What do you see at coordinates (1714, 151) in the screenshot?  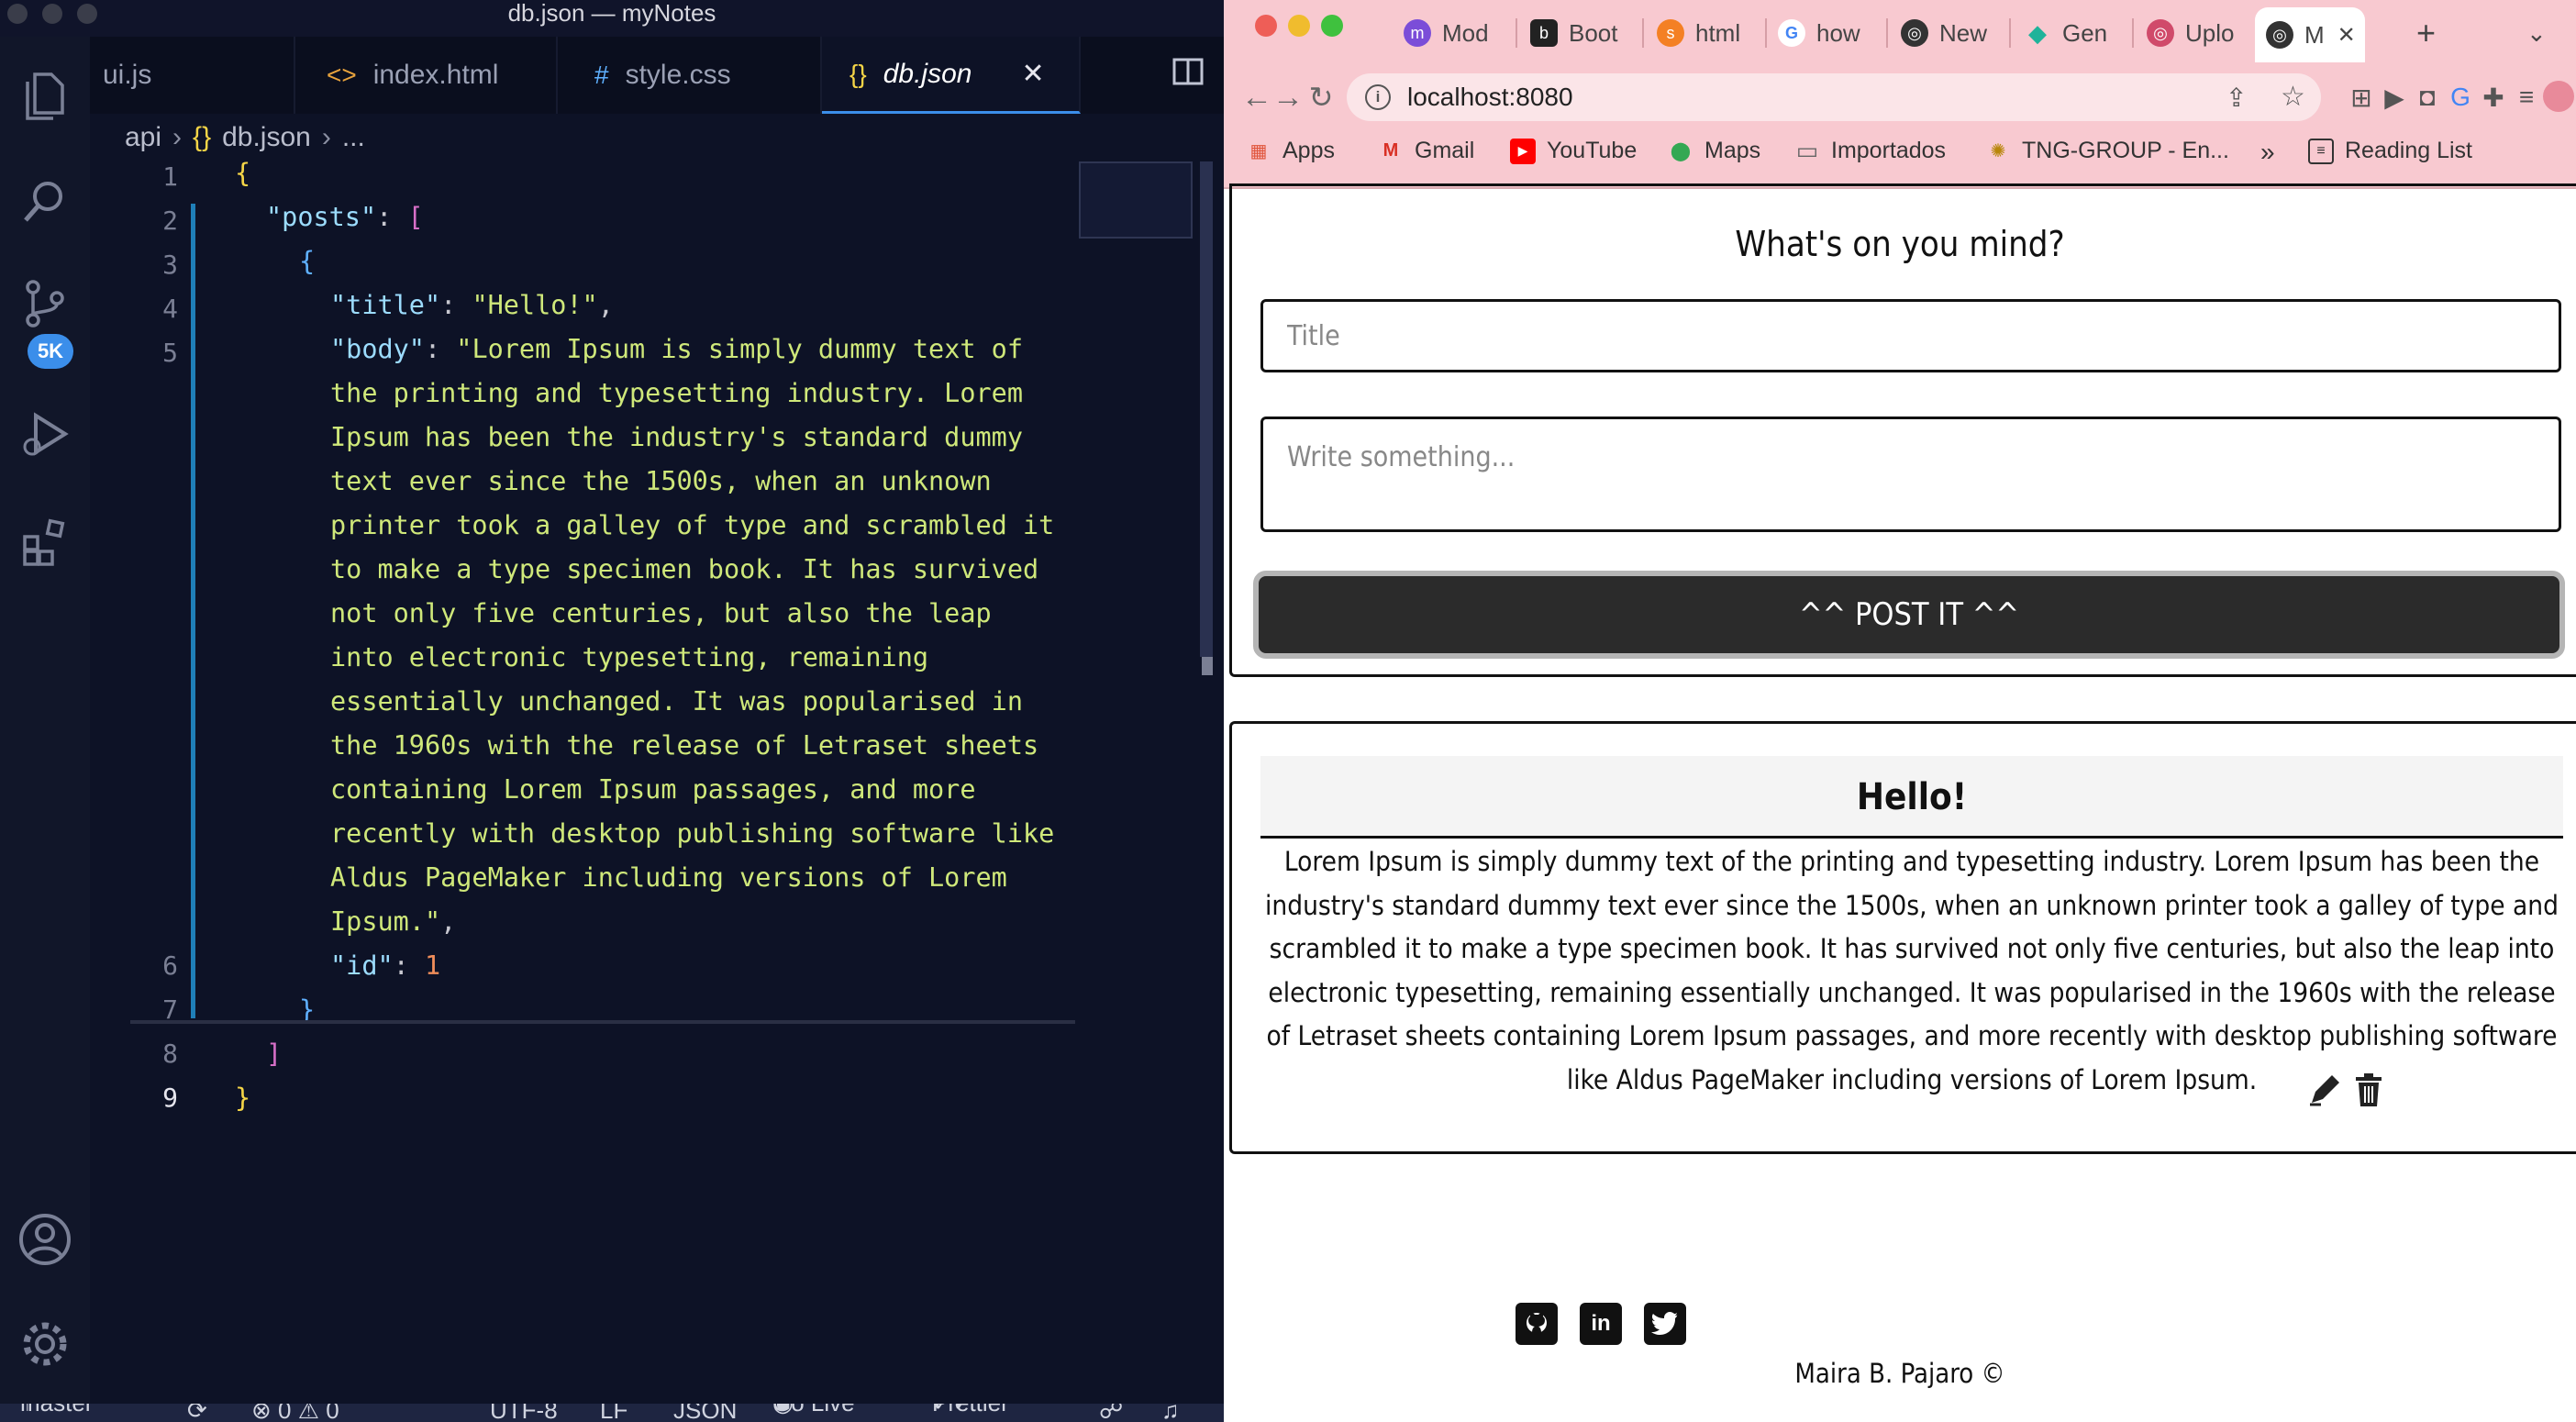 I see `bookmark-maps: ⬤ Maps` at bounding box center [1714, 151].